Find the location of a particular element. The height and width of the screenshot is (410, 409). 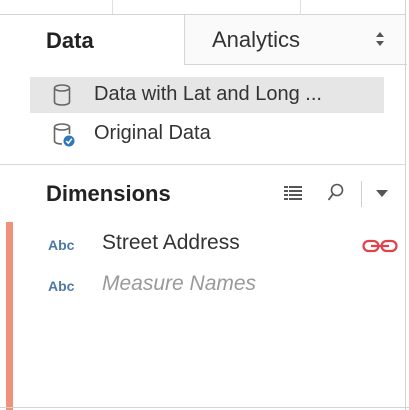

field-street-address: Abc Street Address is located at coordinates (227, 244).